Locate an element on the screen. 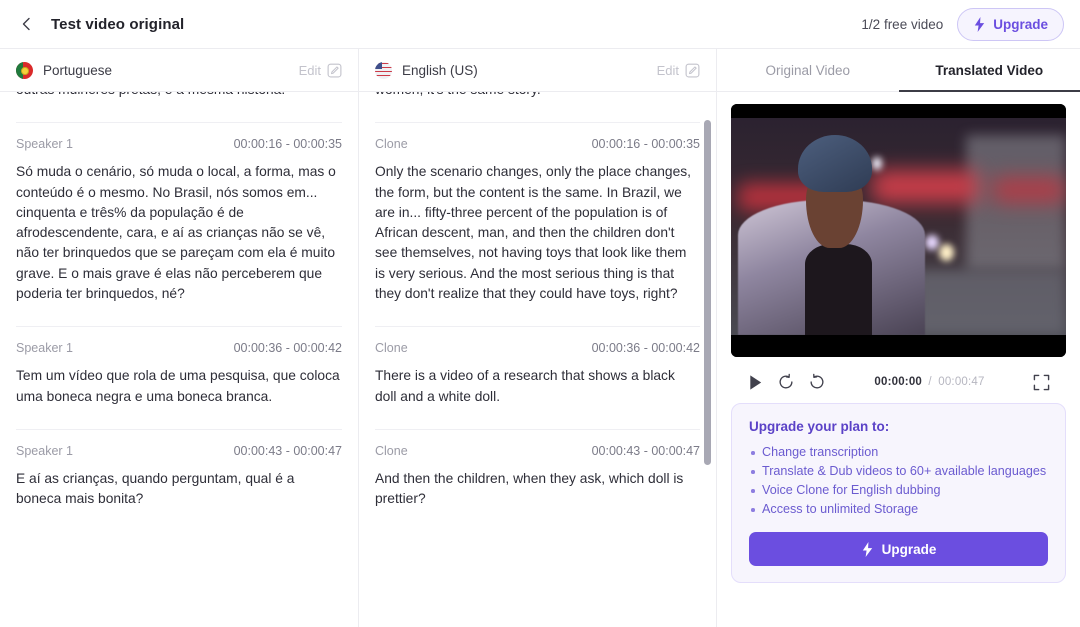  page-title: Test video original is located at coordinates (118, 24).